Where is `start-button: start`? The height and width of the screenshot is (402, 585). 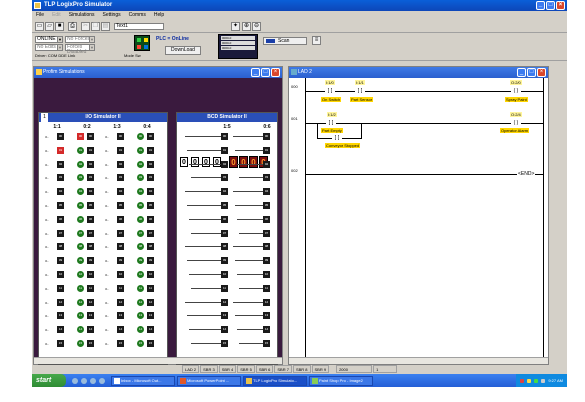
start-button: start is located at coordinates (49, 380).